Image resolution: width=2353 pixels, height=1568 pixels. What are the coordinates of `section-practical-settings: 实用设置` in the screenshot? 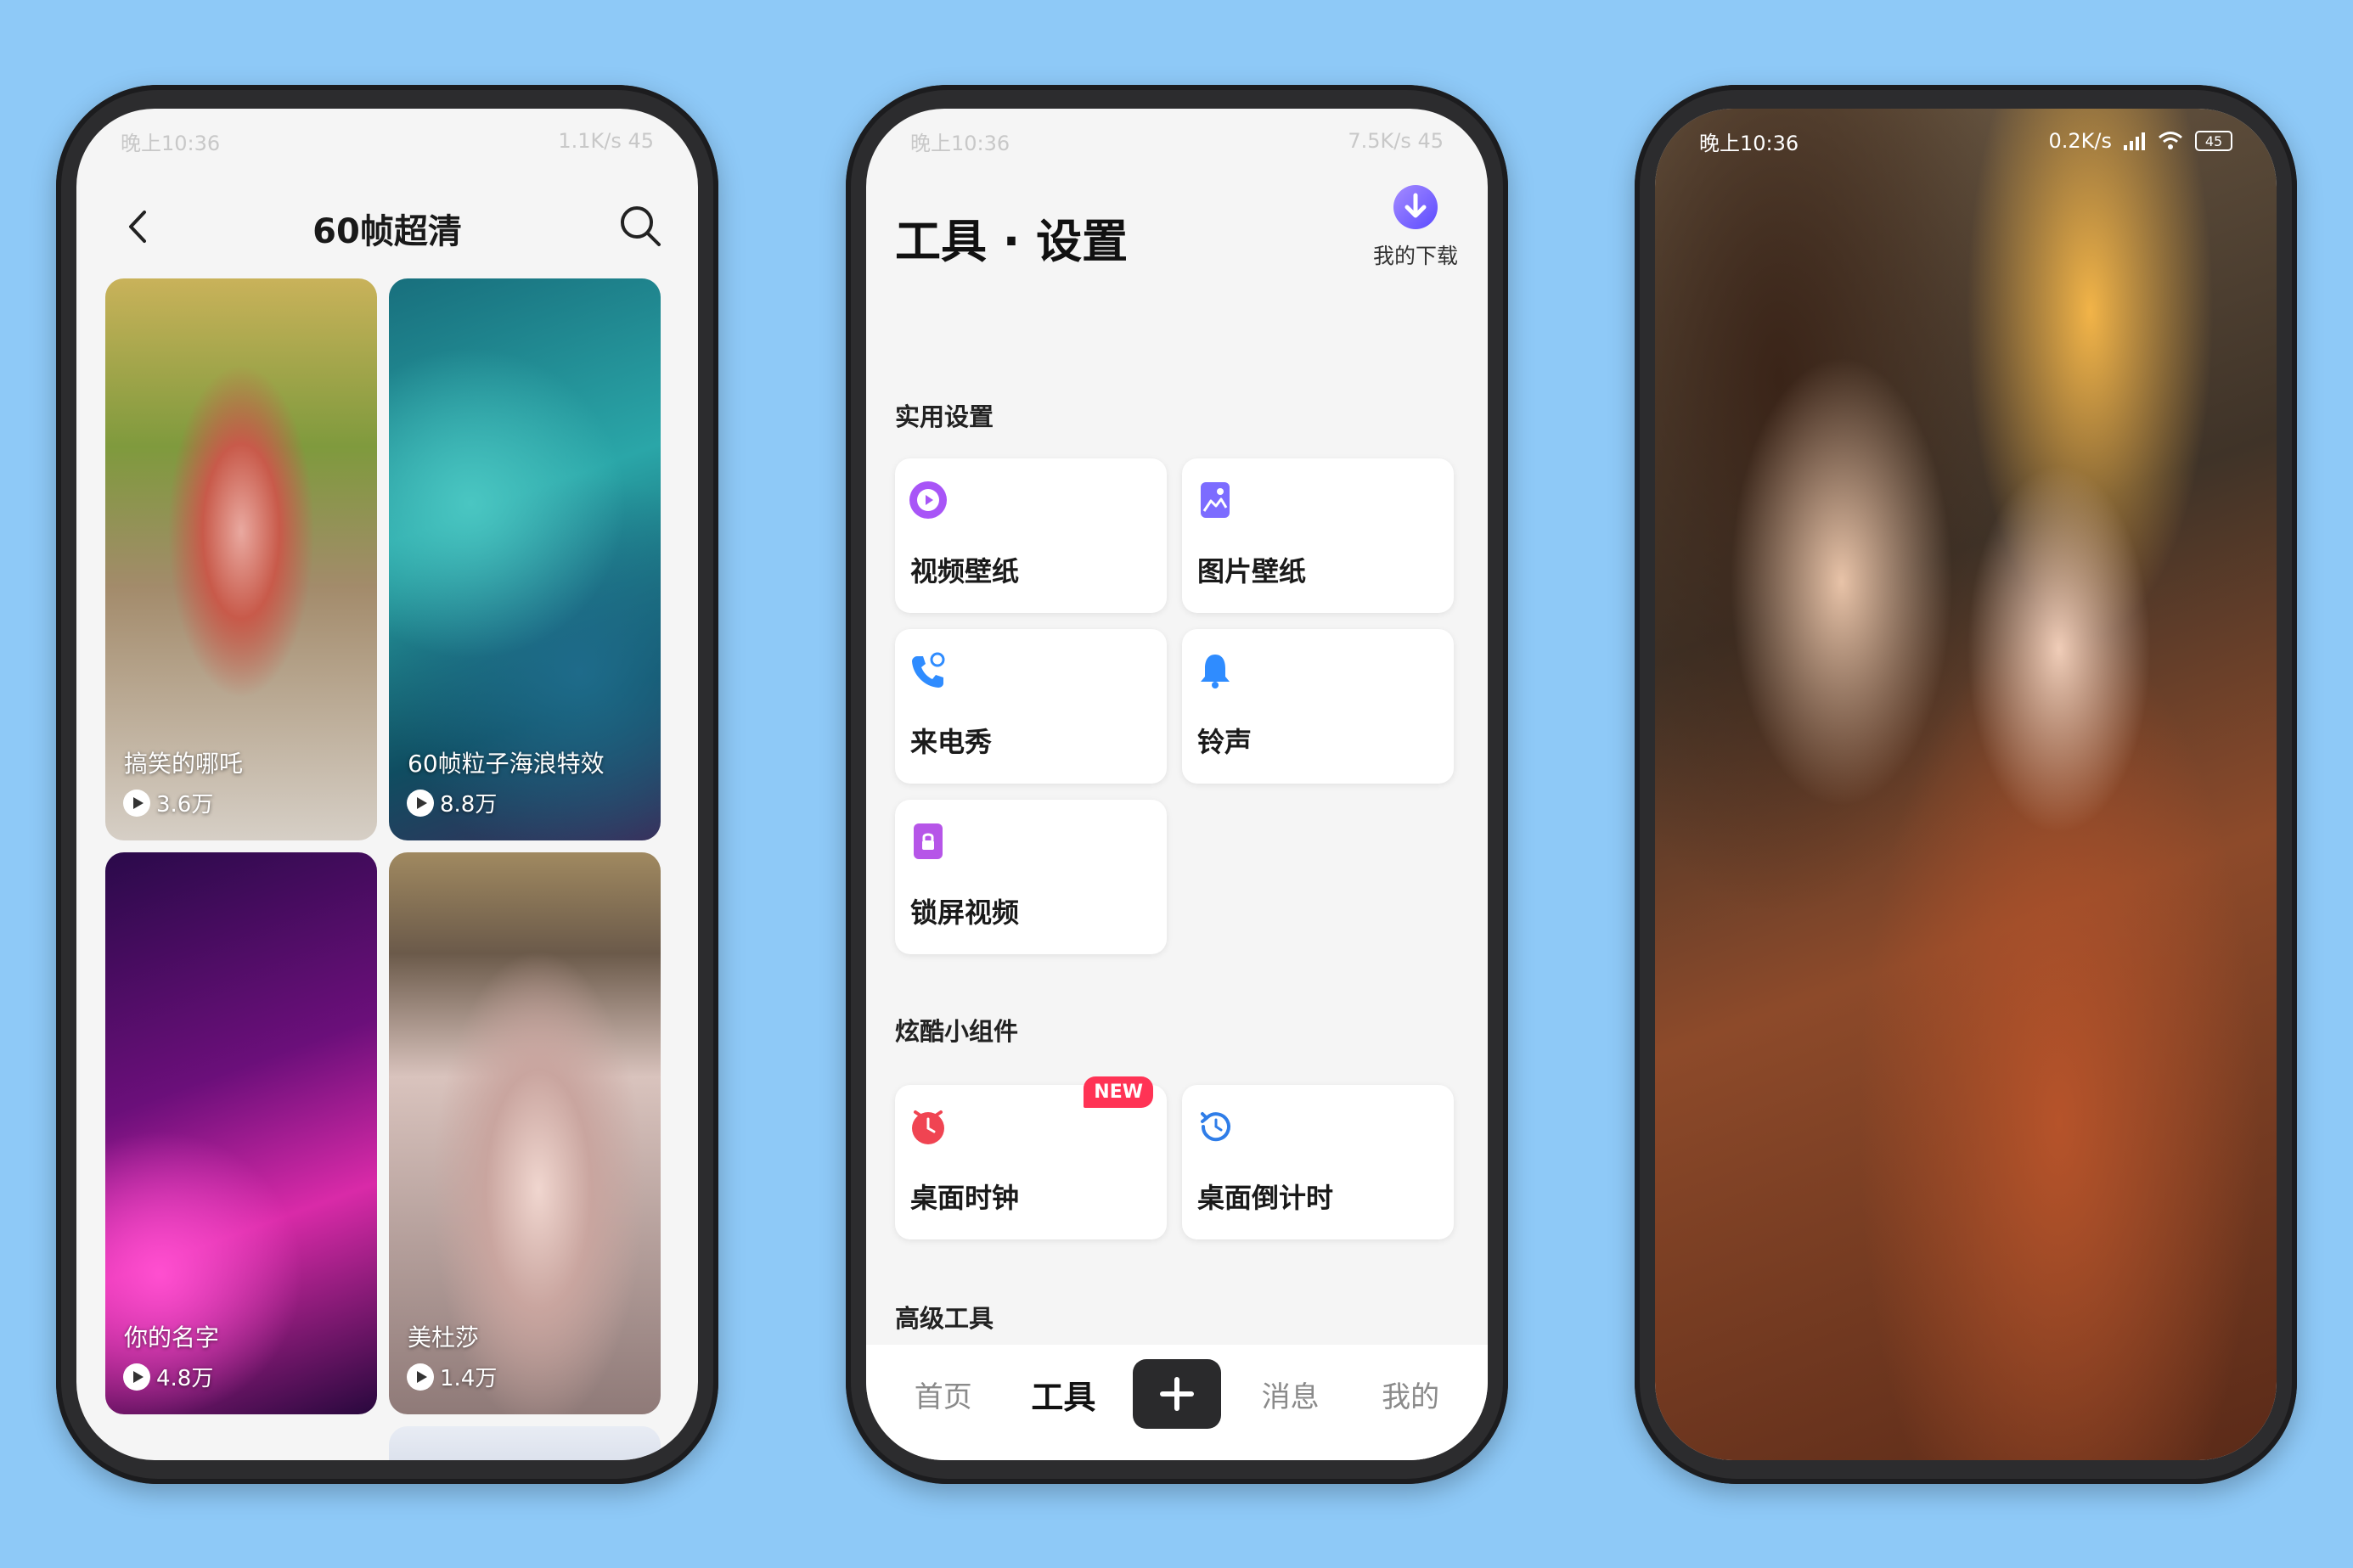 It's located at (944, 416).